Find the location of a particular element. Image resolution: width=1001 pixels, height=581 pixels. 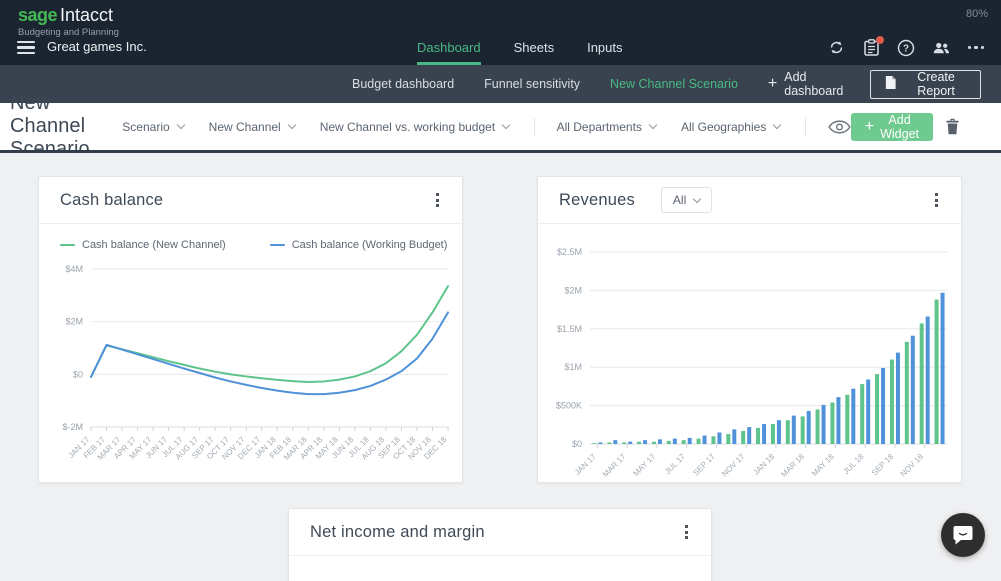

widget-header: Net income and margin is located at coordinates (500, 532).